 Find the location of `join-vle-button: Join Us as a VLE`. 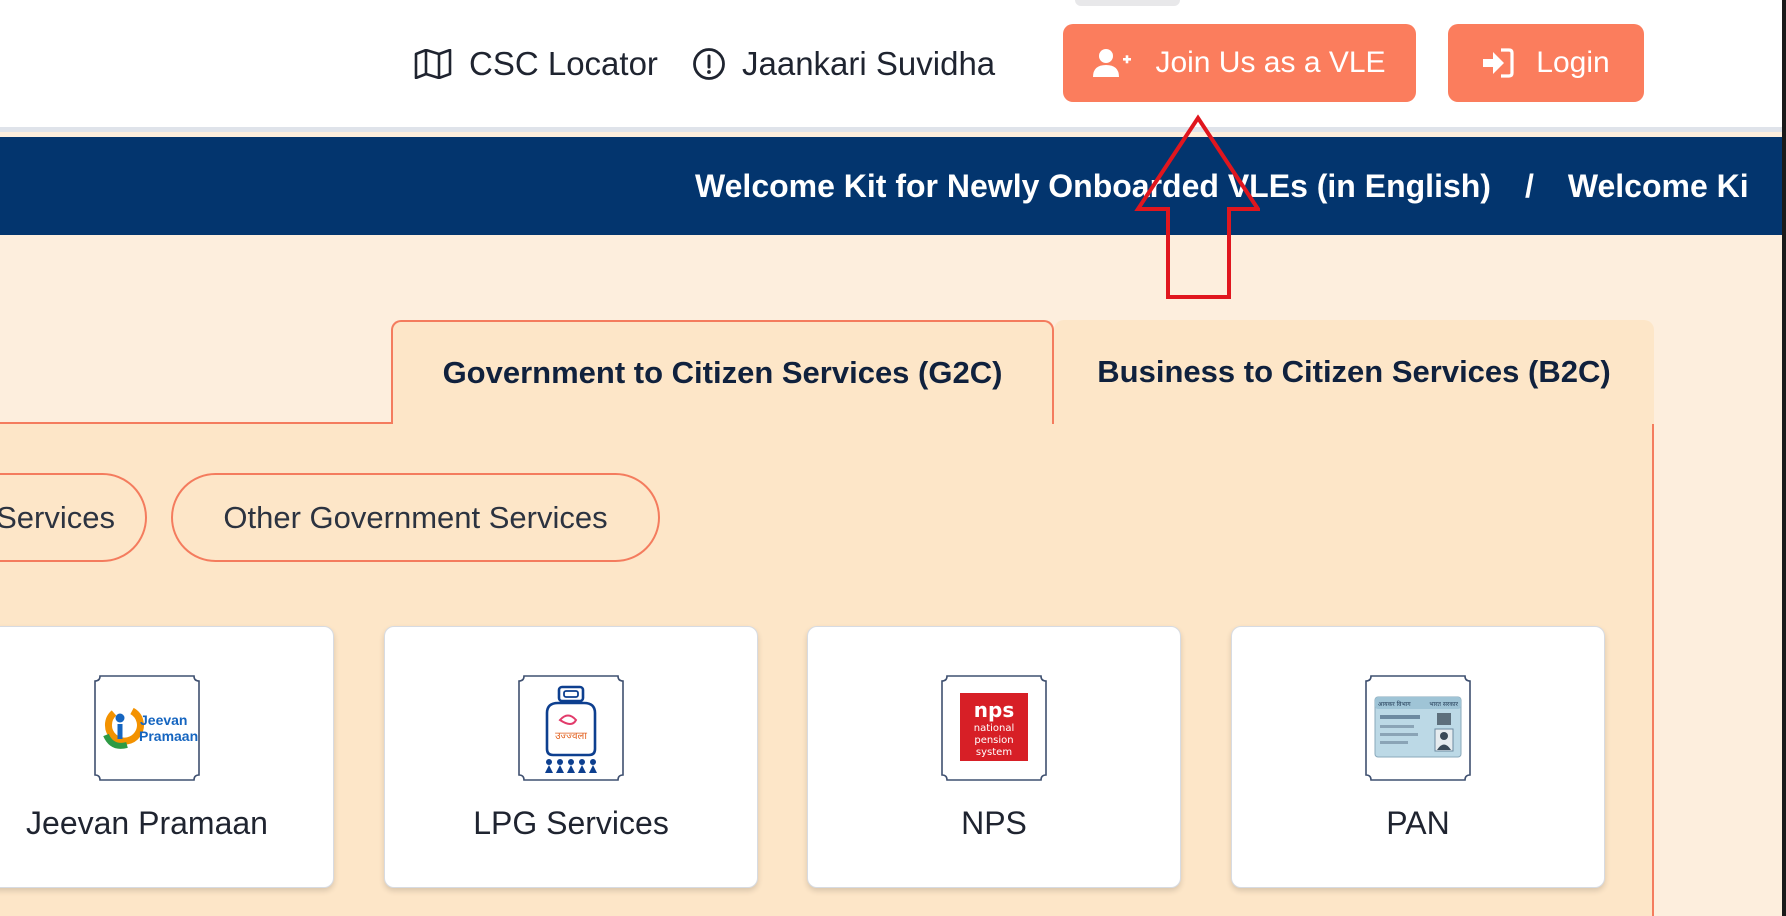

join-vle-button: Join Us as a VLE is located at coordinates (1239, 63).